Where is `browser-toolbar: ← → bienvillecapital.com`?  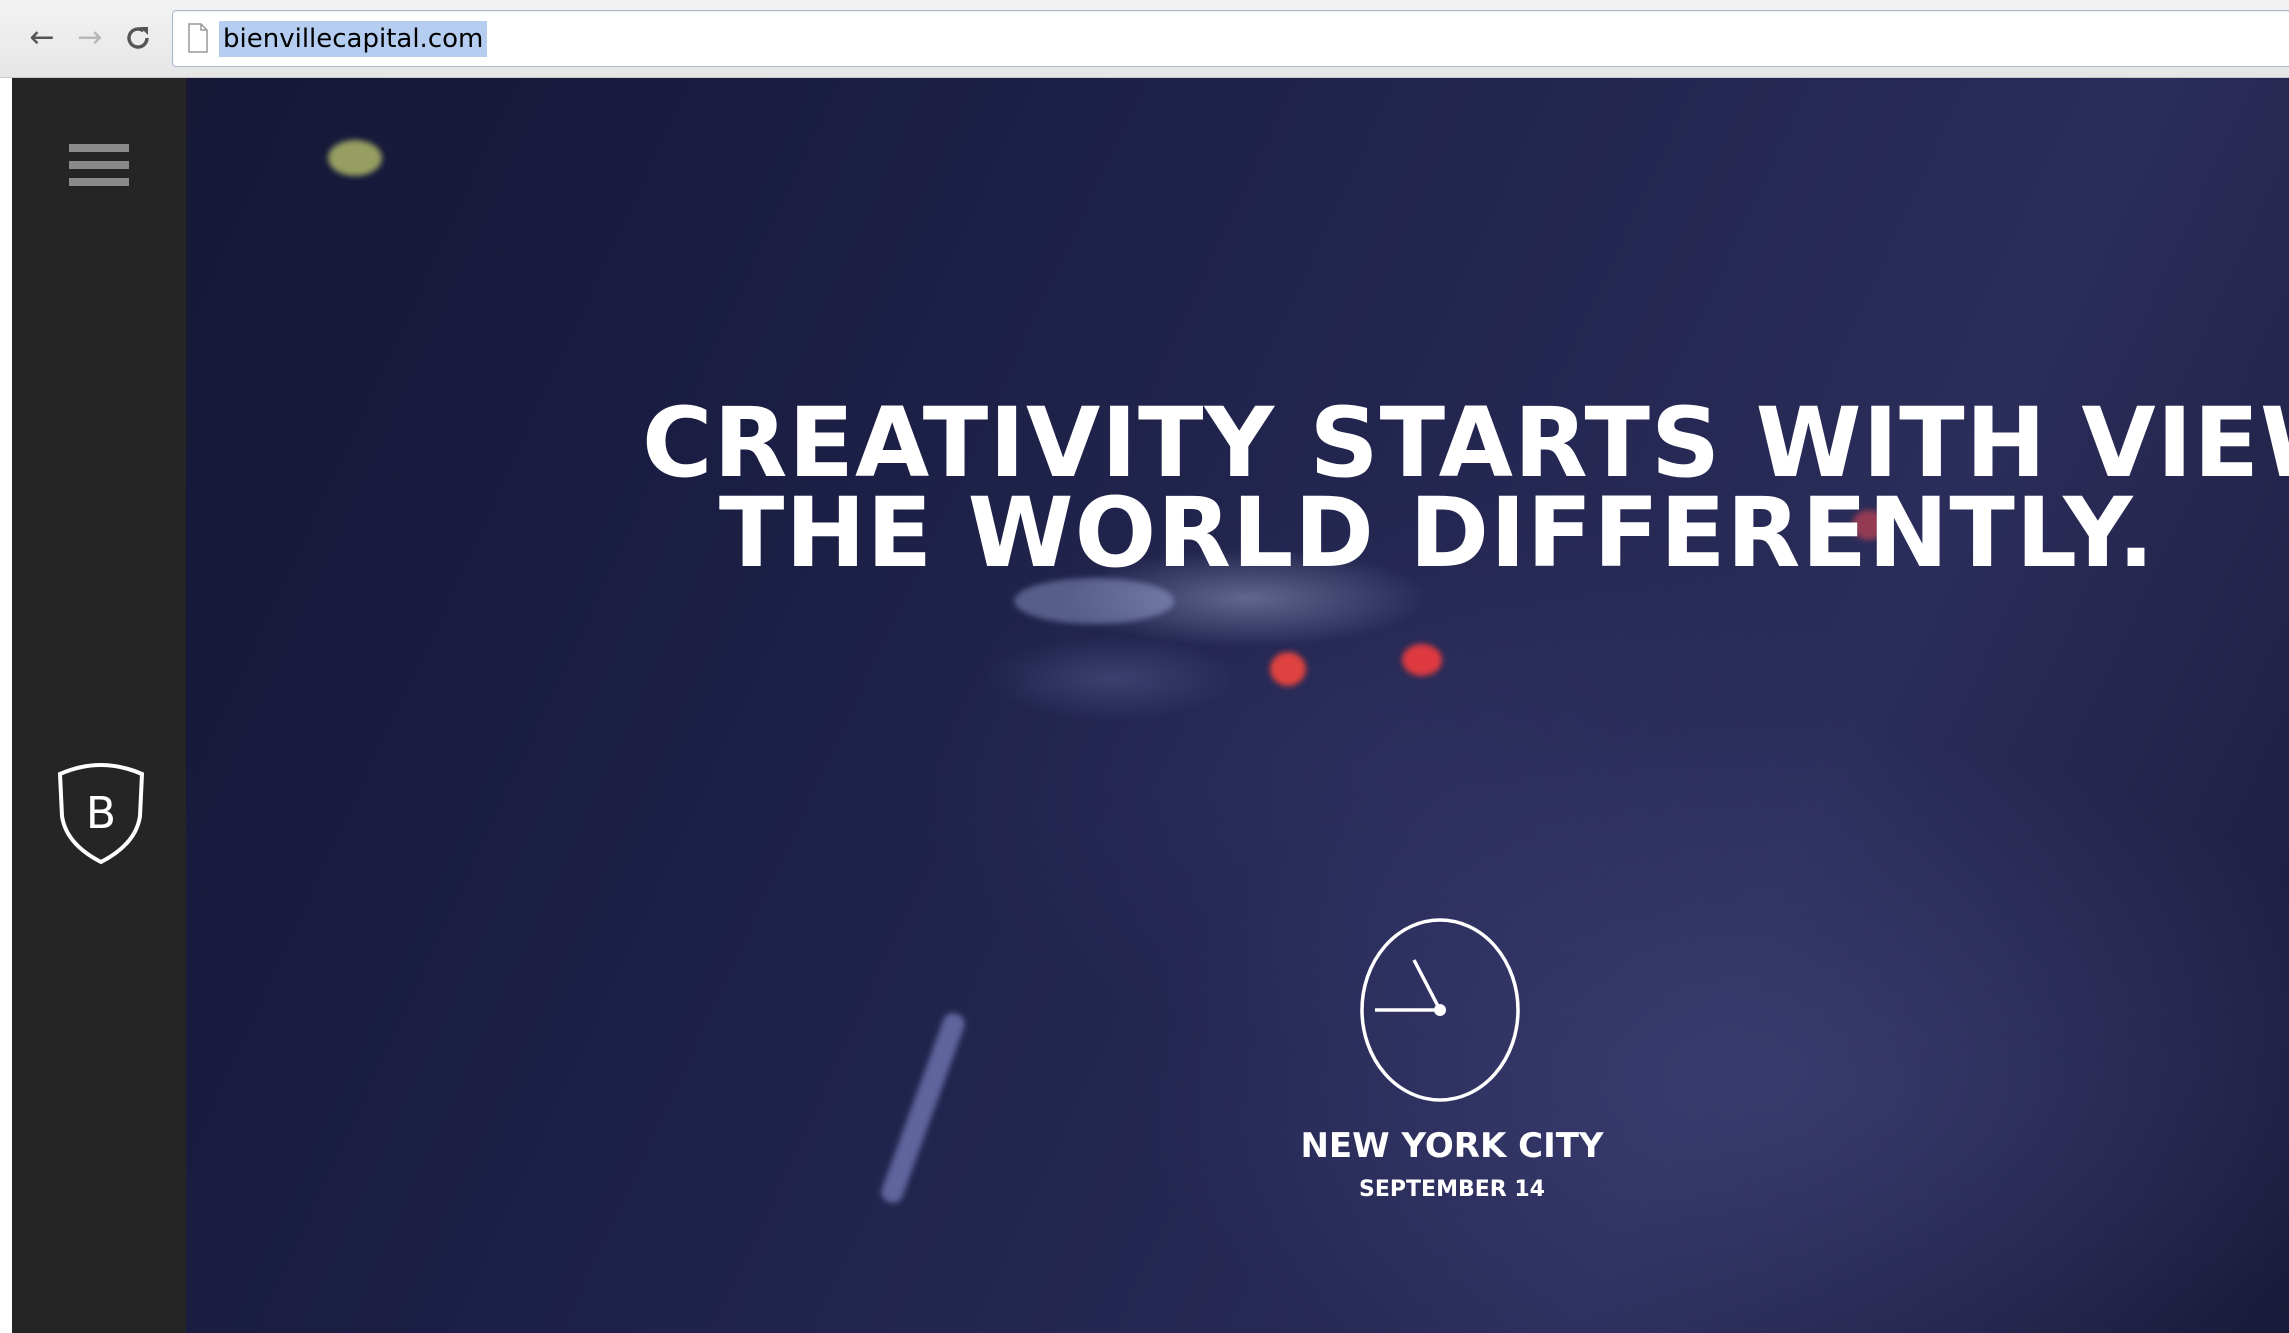 browser-toolbar: ← → bienvillecapital.com is located at coordinates (1144, 39).